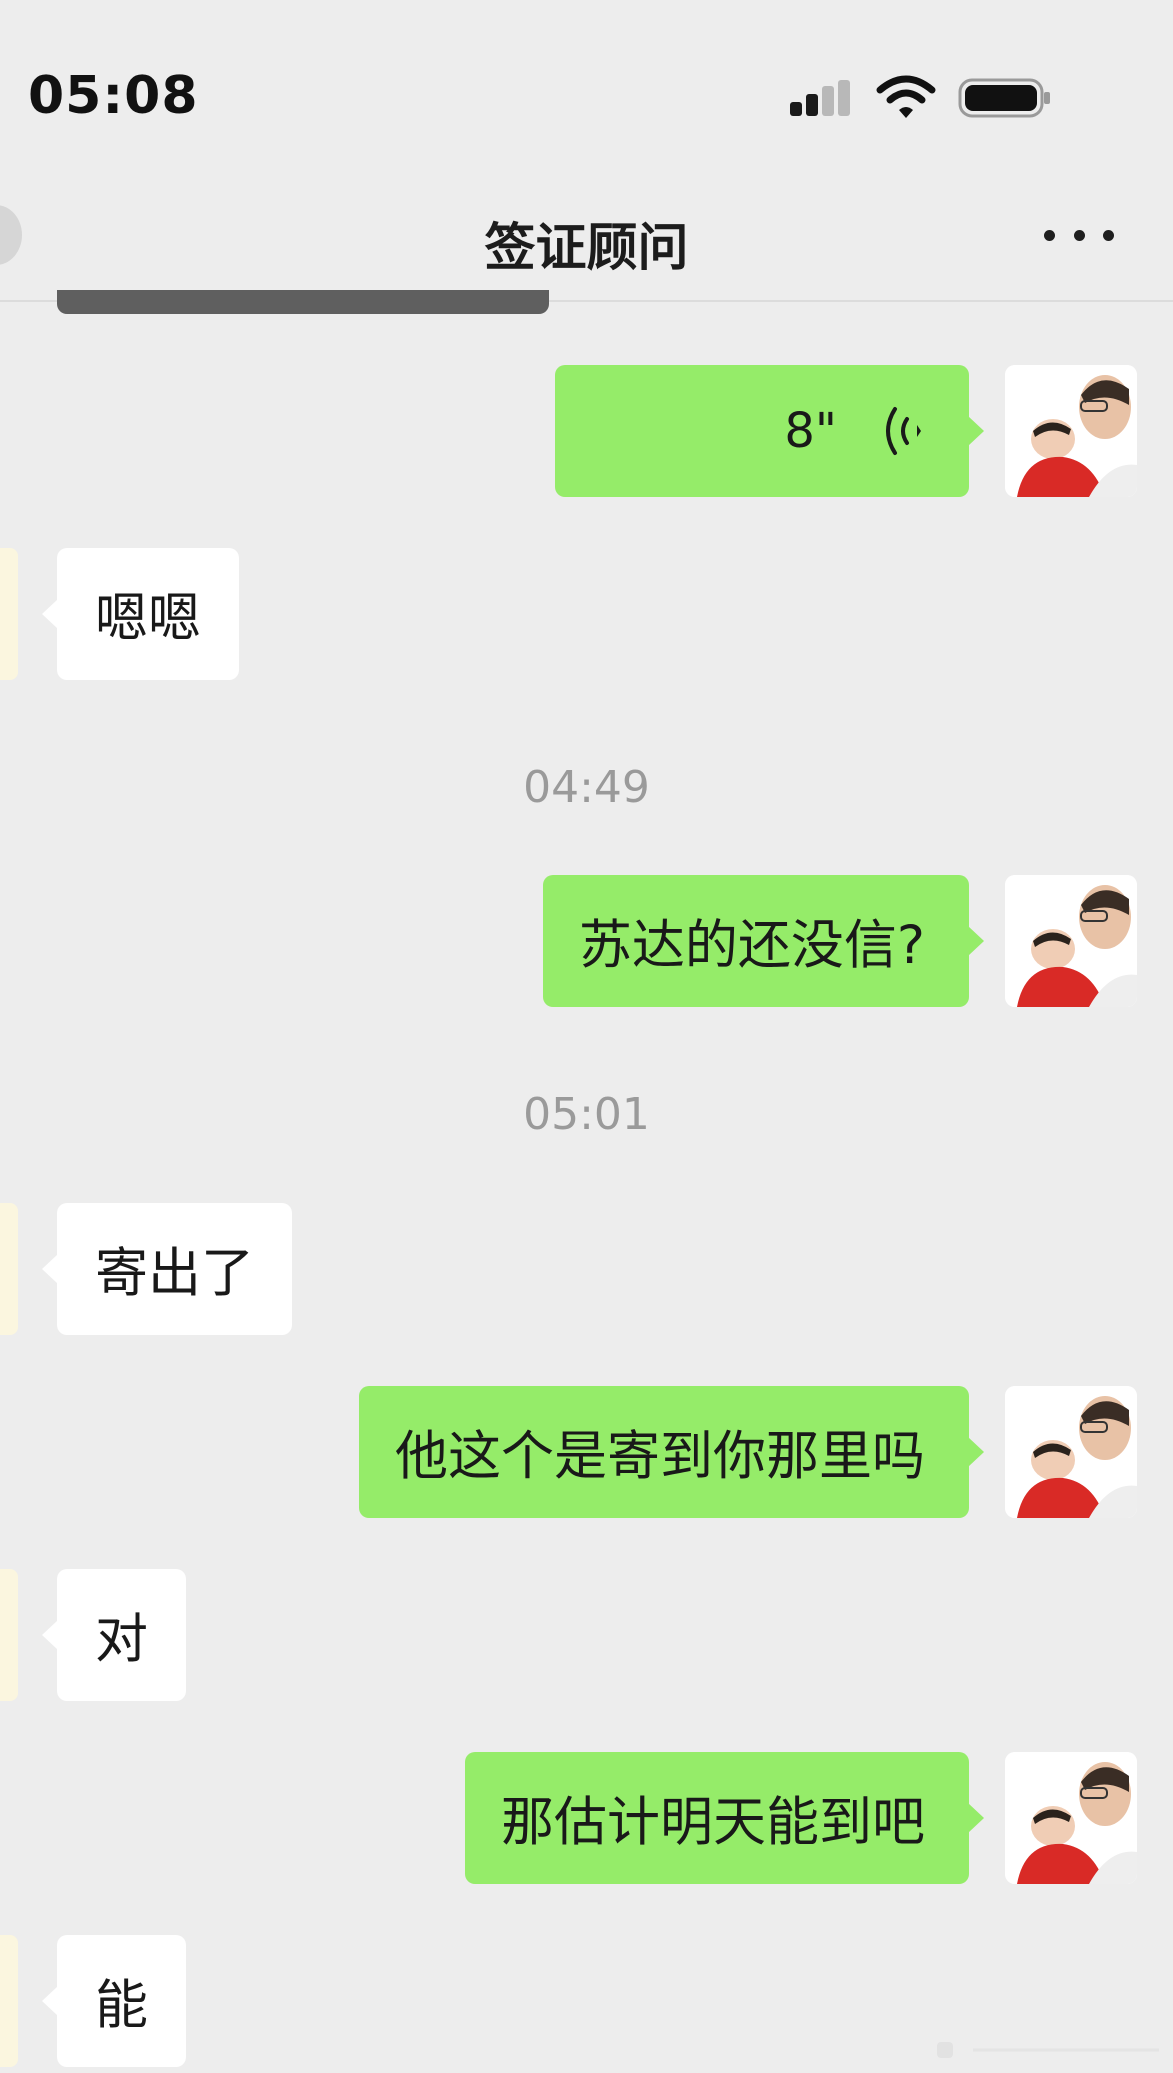 The image size is (1173, 2073). What do you see at coordinates (1048, 2050) in the screenshot?
I see `watermark-mark` at bounding box center [1048, 2050].